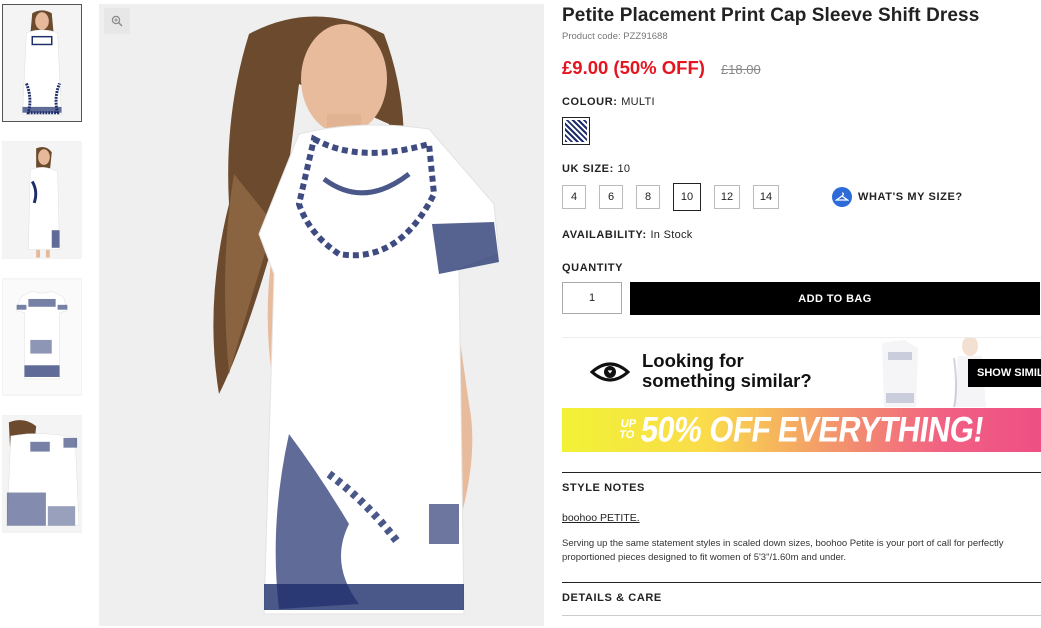  Describe the element at coordinates (687, 197) in the screenshot. I see `size-option-10: 10` at that location.